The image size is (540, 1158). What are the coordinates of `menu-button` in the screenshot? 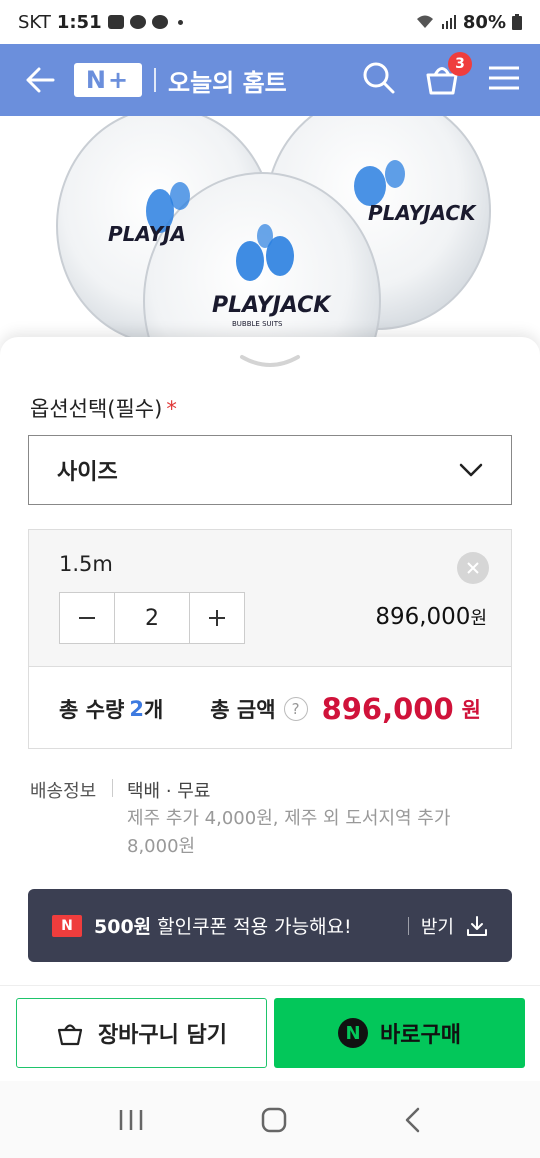 It's located at (504, 80).